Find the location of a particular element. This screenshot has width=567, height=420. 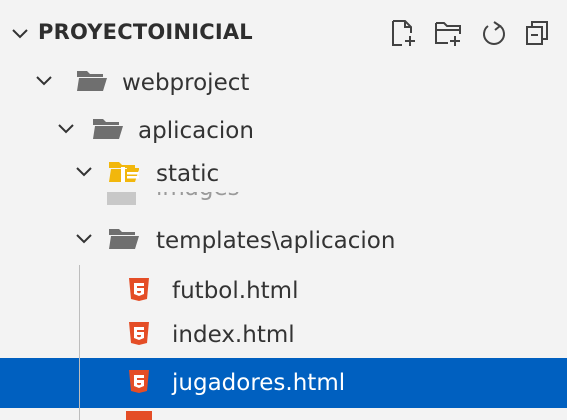

collapse-all-icon is located at coordinates (537, 33).